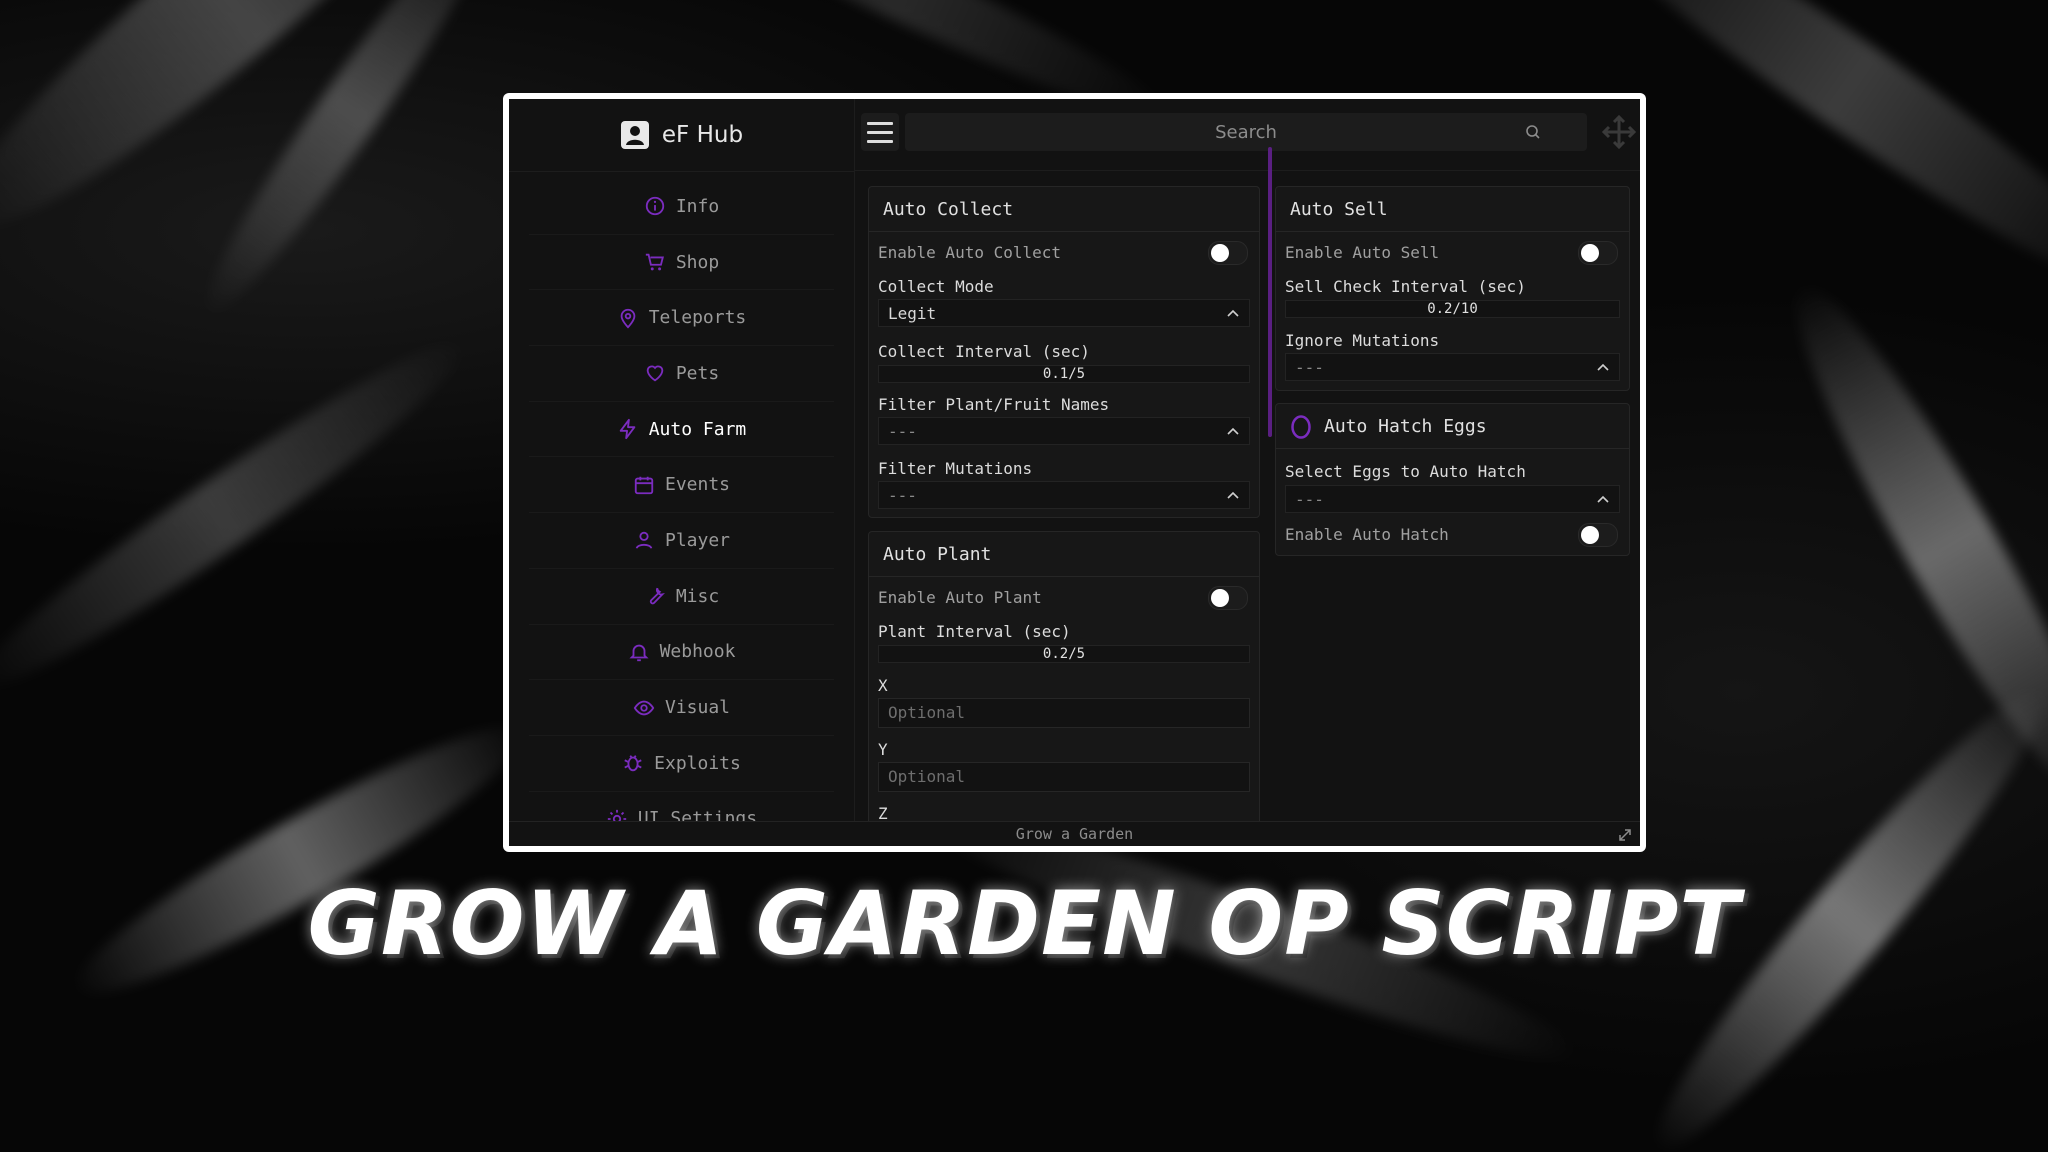 The width and height of the screenshot is (2048, 1152). I want to click on enable-auto-sell-row: Enable Auto Sell, so click(1452, 253).